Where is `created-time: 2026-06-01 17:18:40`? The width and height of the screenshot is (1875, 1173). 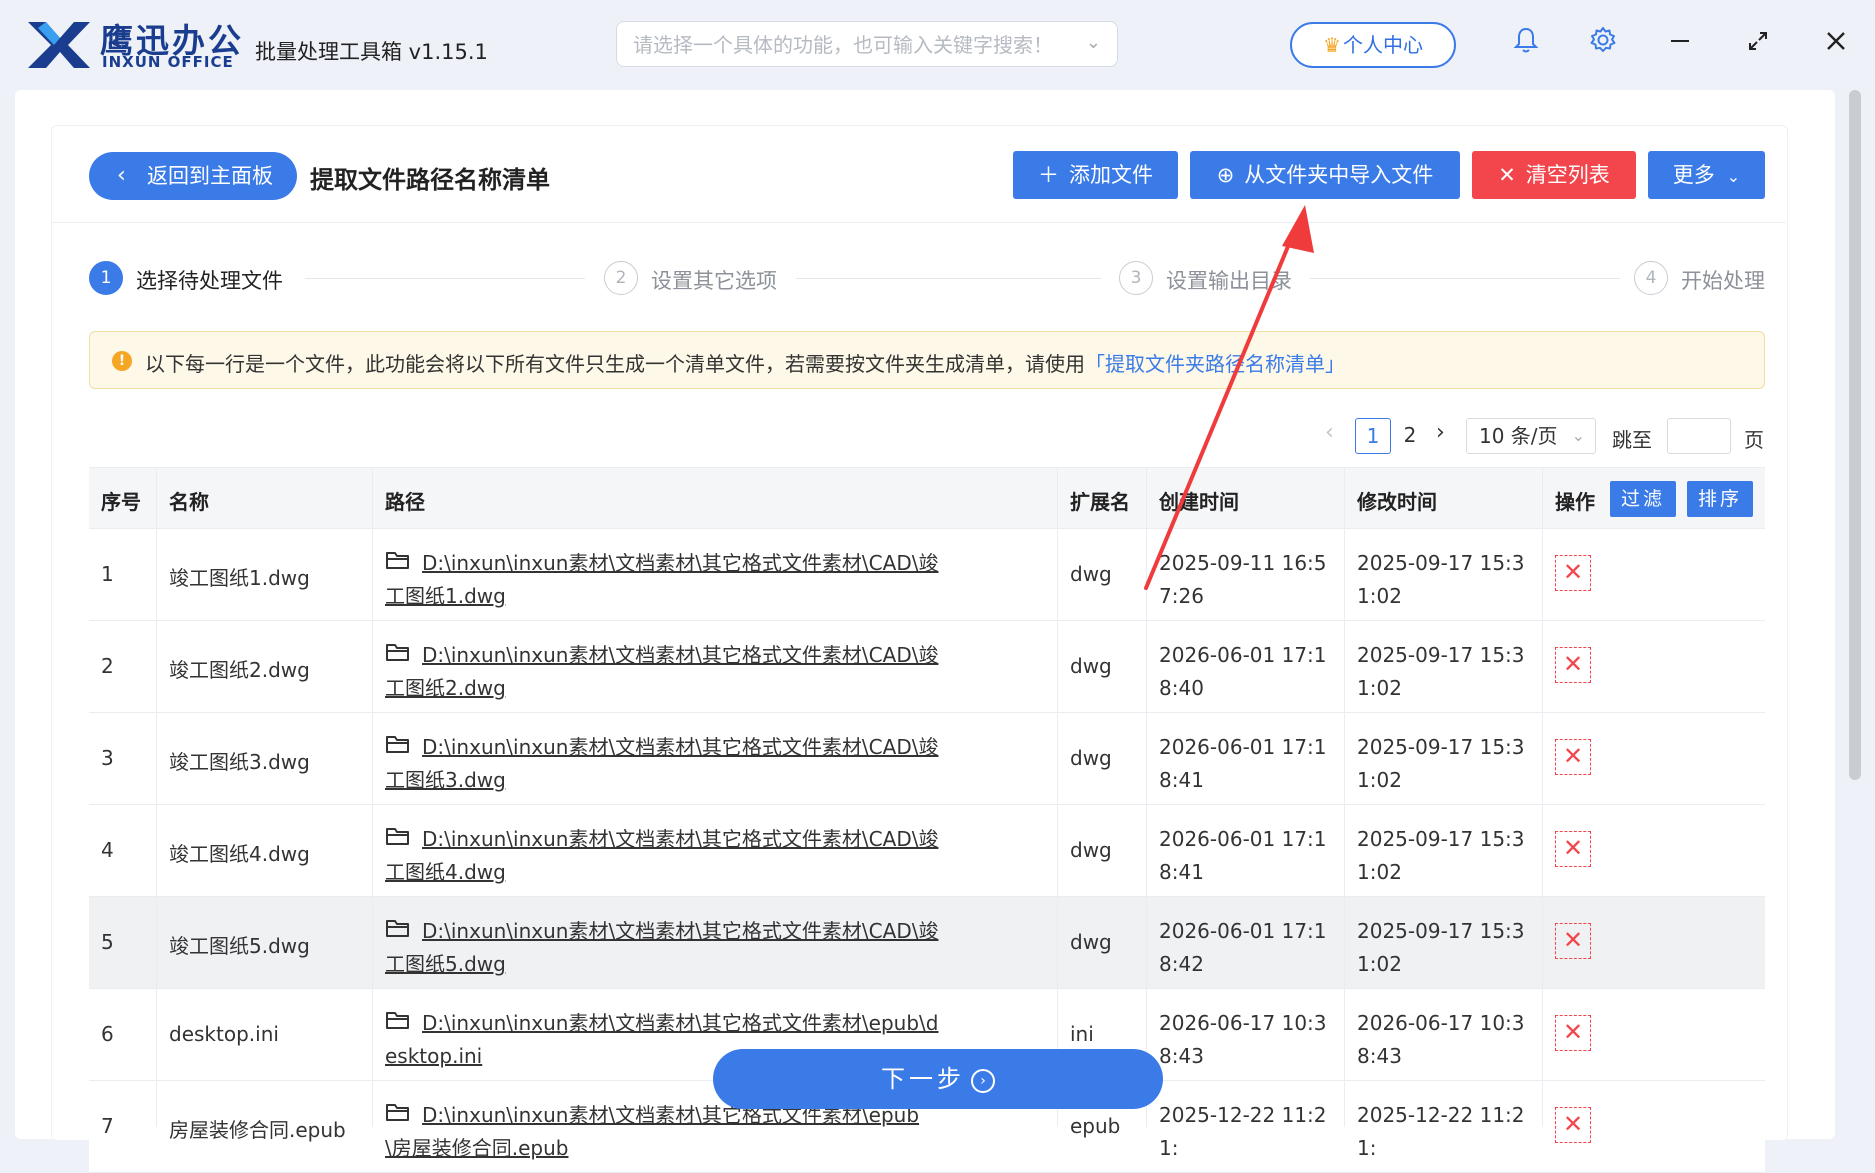 created-time: 2026-06-01 17:18:40 is located at coordinates (1243, 671).